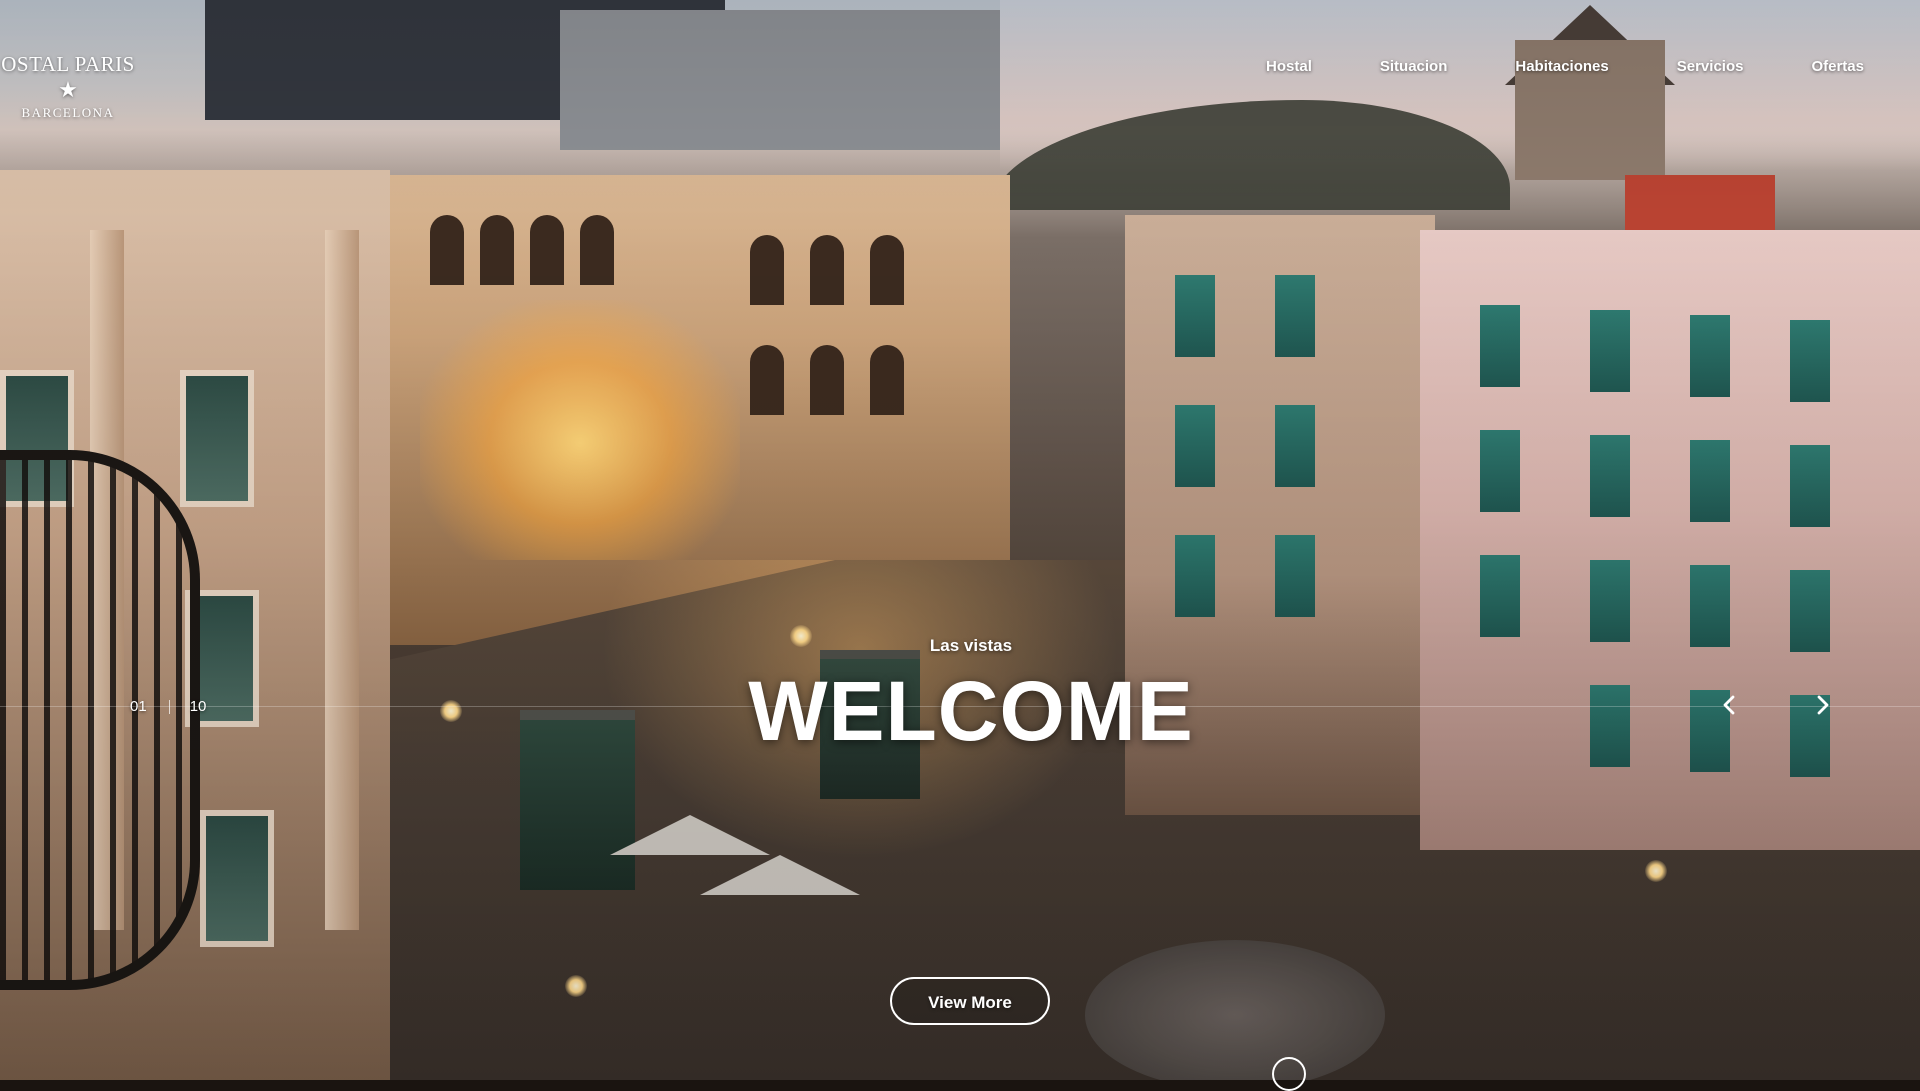  What do you see at coordinates (68, 89) in the screenshot?
I see `star-icon: ★` at bounding box center [68, 89].